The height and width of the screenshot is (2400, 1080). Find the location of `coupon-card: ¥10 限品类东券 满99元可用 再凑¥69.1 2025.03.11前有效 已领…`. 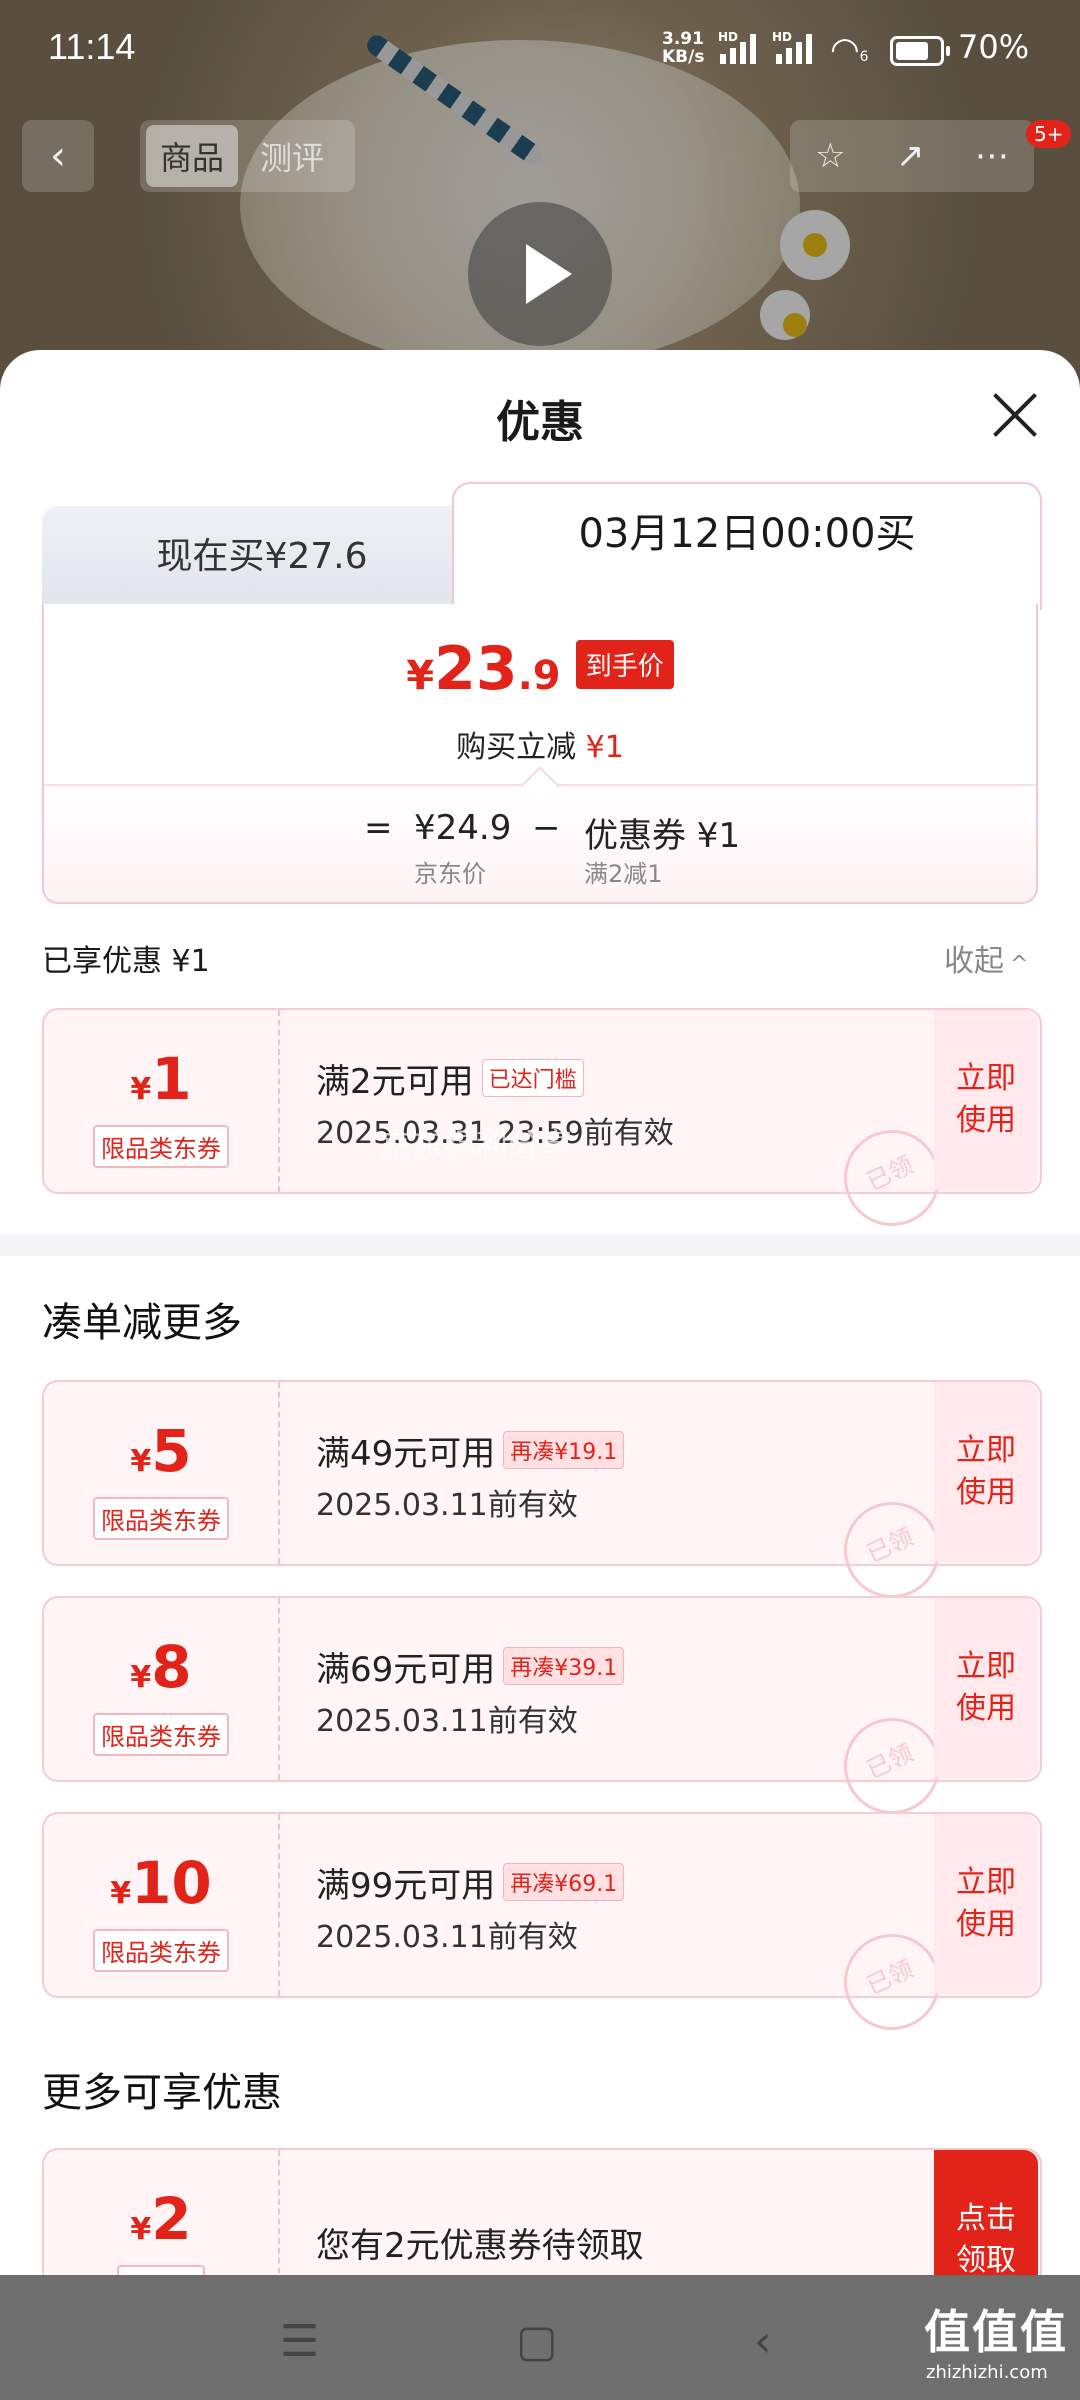

coupon-card: ¥10 限品类东券 满99元可用 再凑¥69.1 2025.03.11前有效 已领… is located at coordinates (542, 1929).